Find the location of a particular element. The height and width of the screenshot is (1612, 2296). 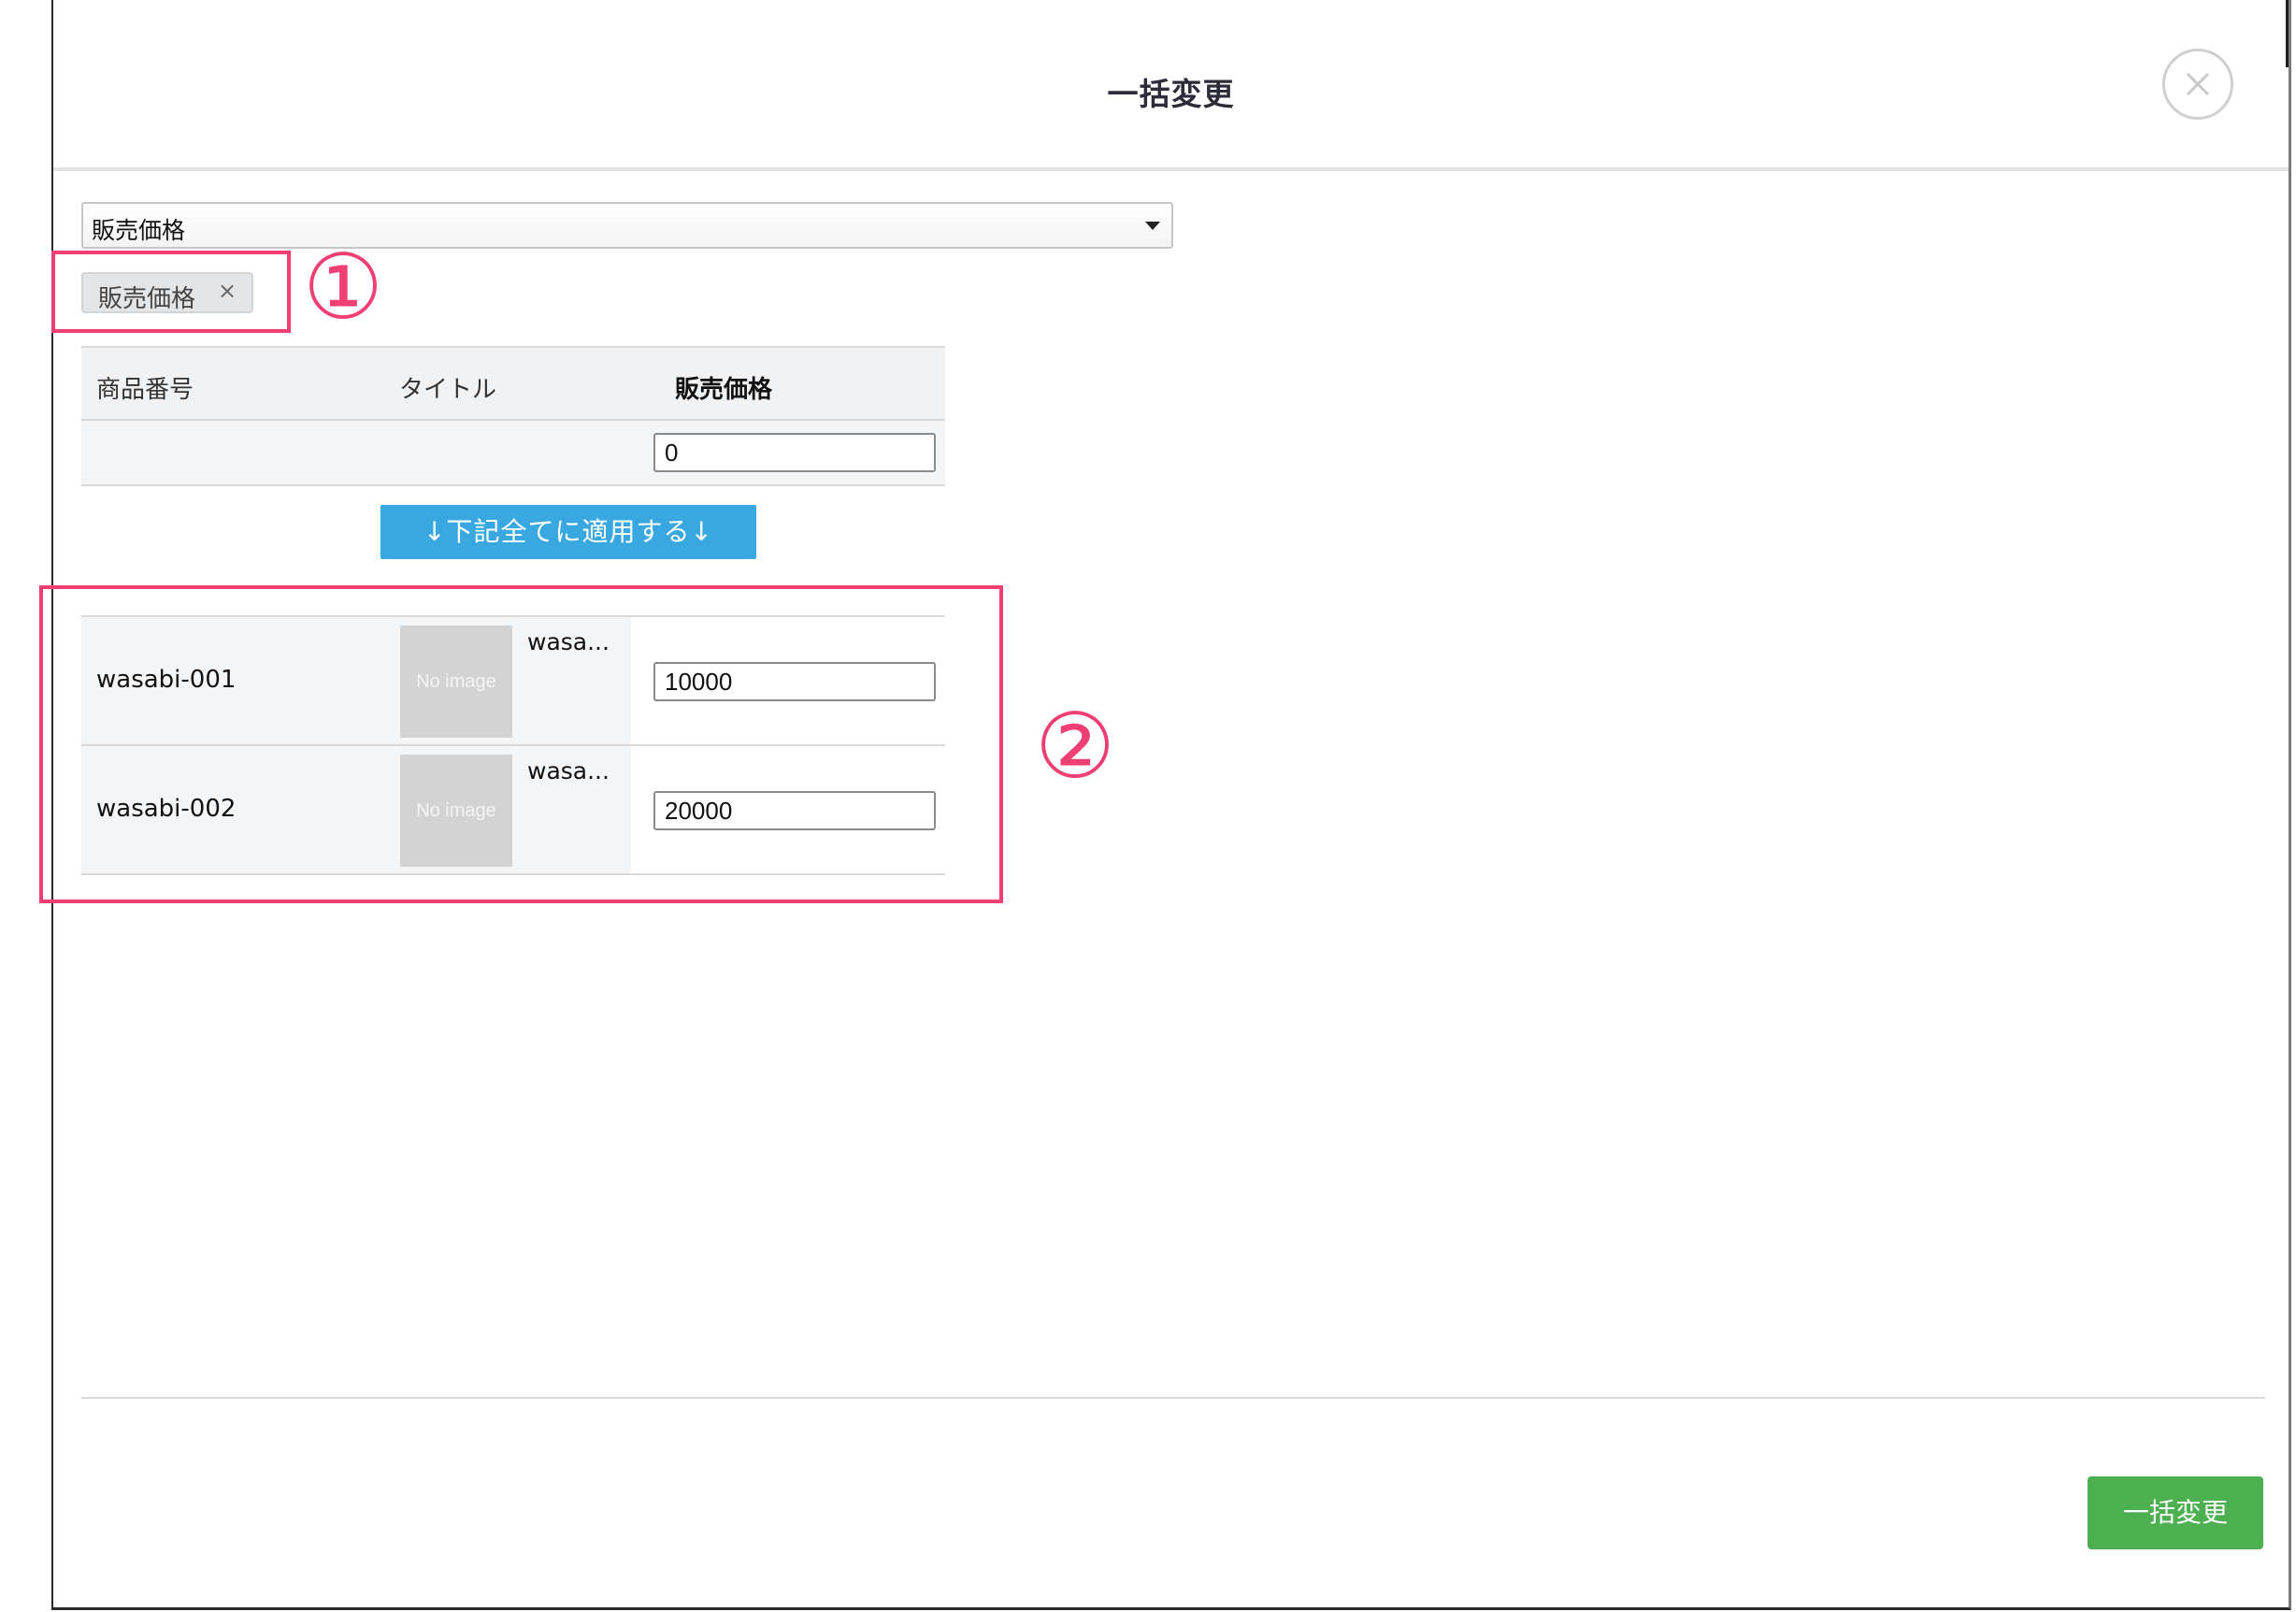

modal-header: 一括変更 is located at coordinates (1171, 85).